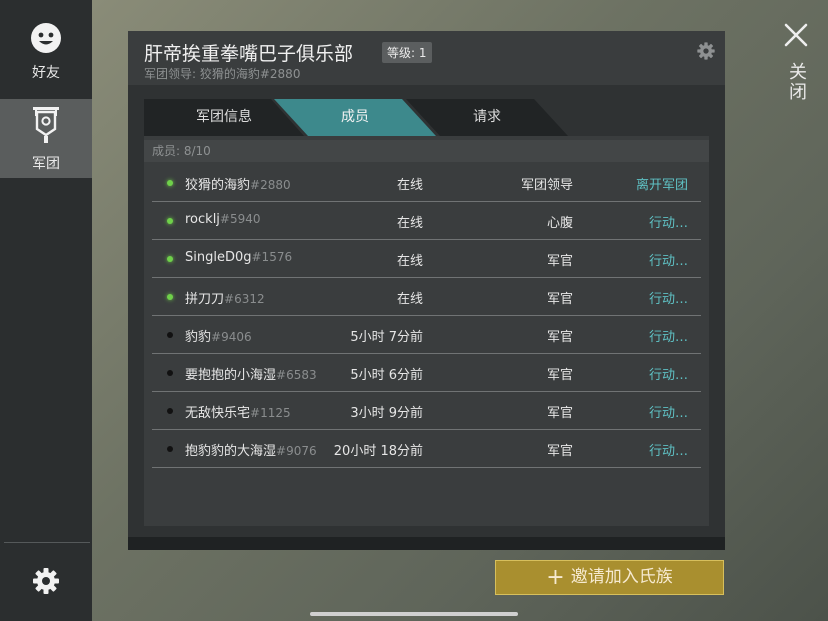 This screenshot has height=621, width=828. Describe the element at coordinates (238, 185) in the screenshot. I see `member-name: 狡猾的海豹#2880` at that location.